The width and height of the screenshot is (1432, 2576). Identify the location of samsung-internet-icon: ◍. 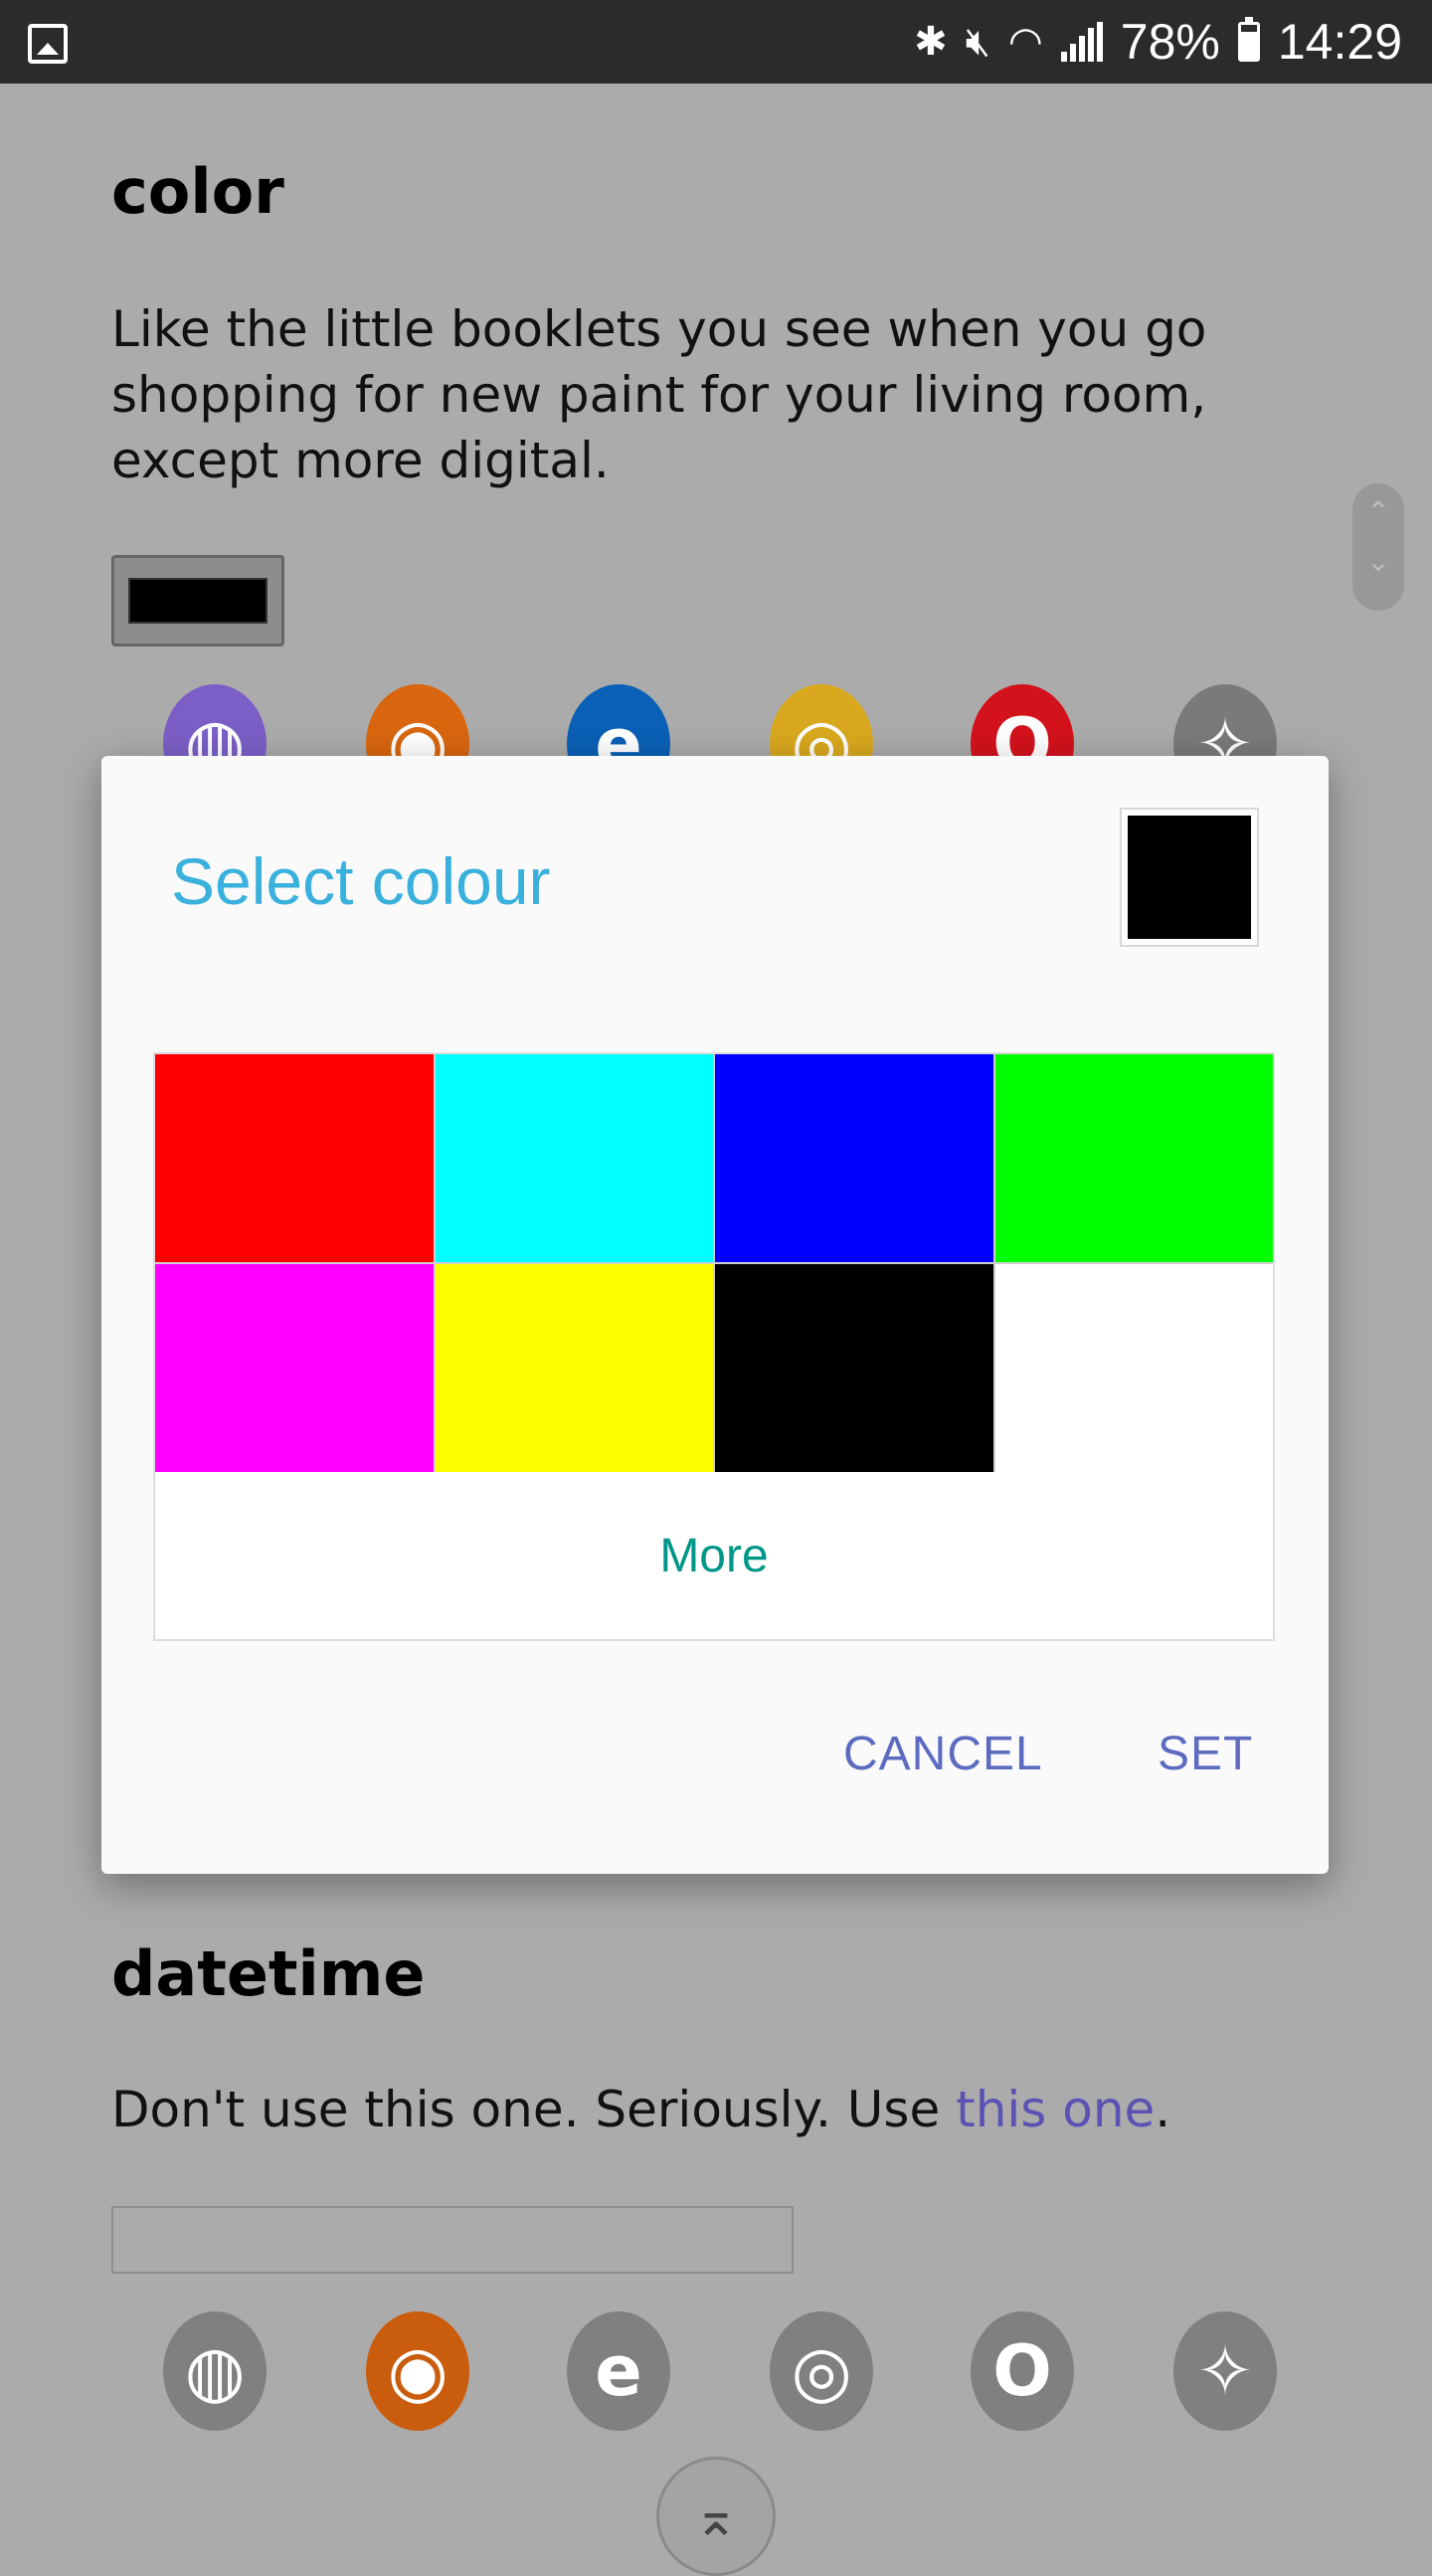
(215, 2371).